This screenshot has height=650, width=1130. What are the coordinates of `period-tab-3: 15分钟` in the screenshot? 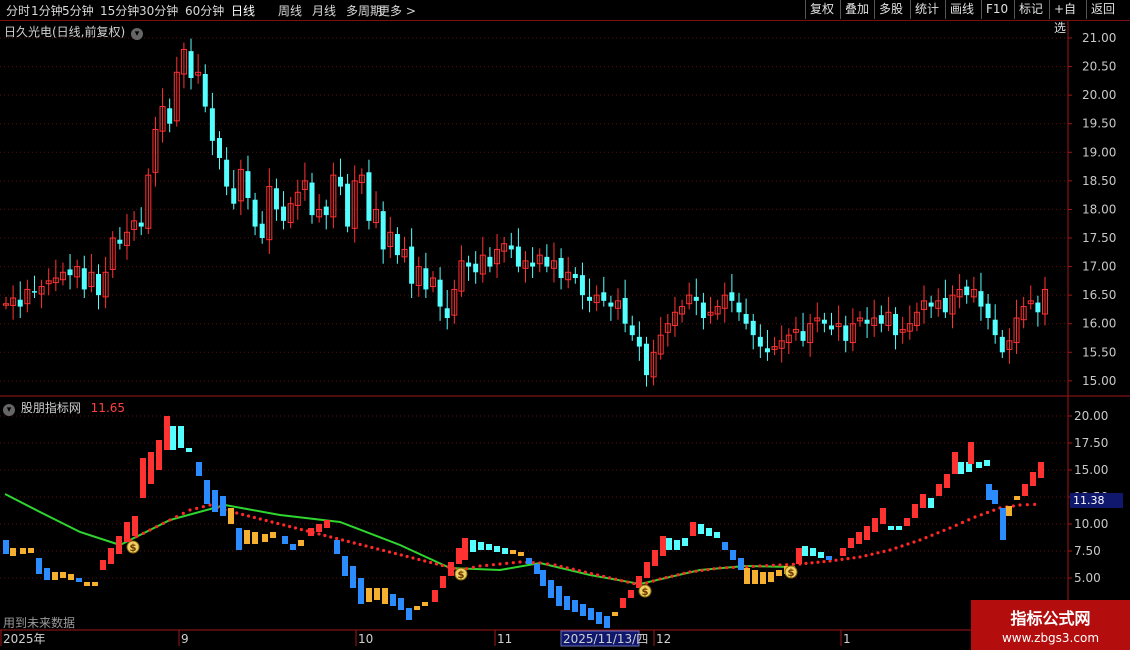 It's located at (119, 10).